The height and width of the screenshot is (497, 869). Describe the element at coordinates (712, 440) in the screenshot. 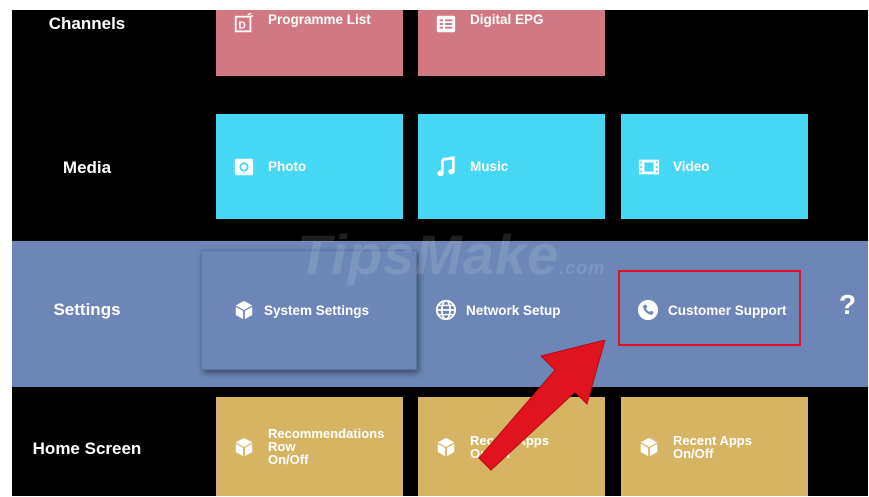

I see `label-line: Recent Apps` at that location.